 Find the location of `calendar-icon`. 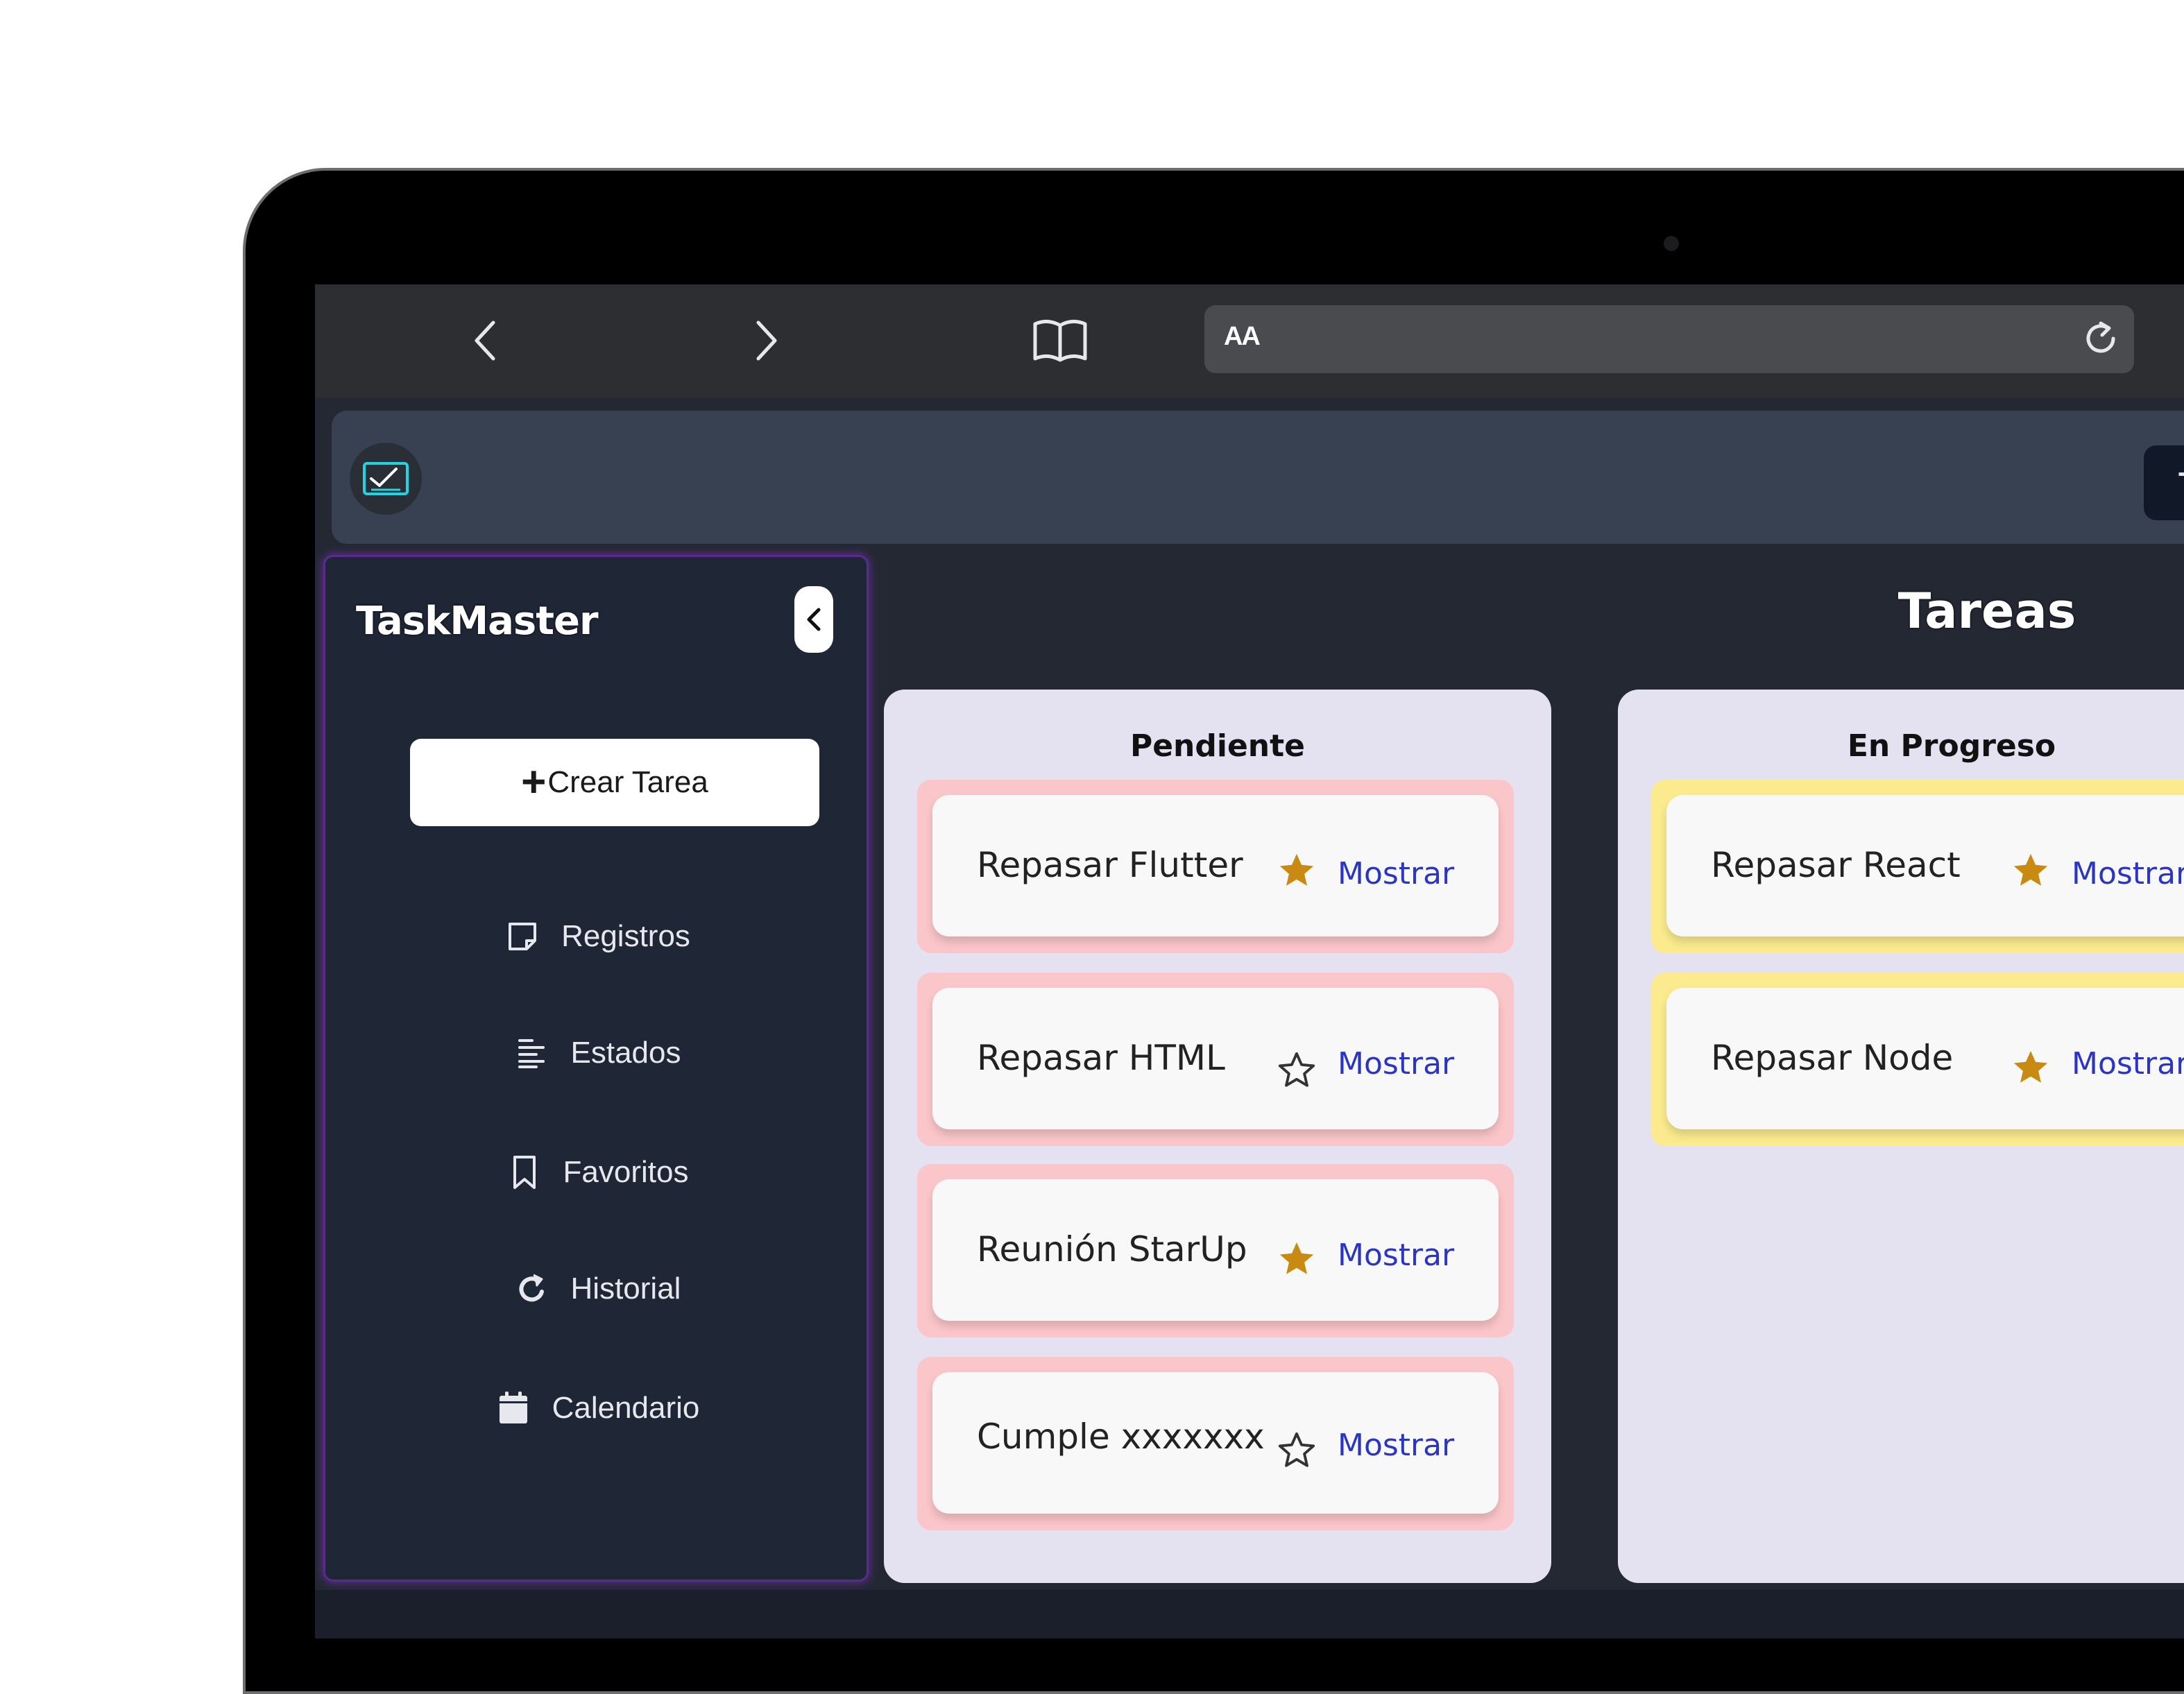

calendar-icon is located at coordinates (513, 1407).